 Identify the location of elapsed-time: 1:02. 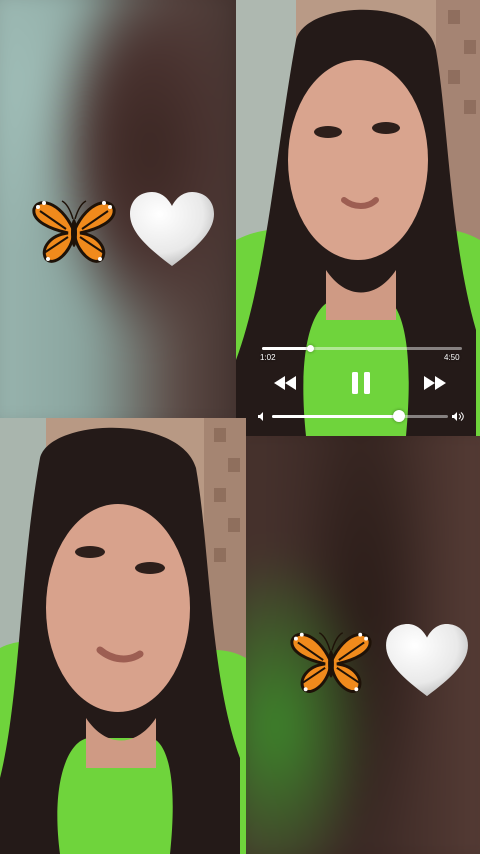
(268, 357).